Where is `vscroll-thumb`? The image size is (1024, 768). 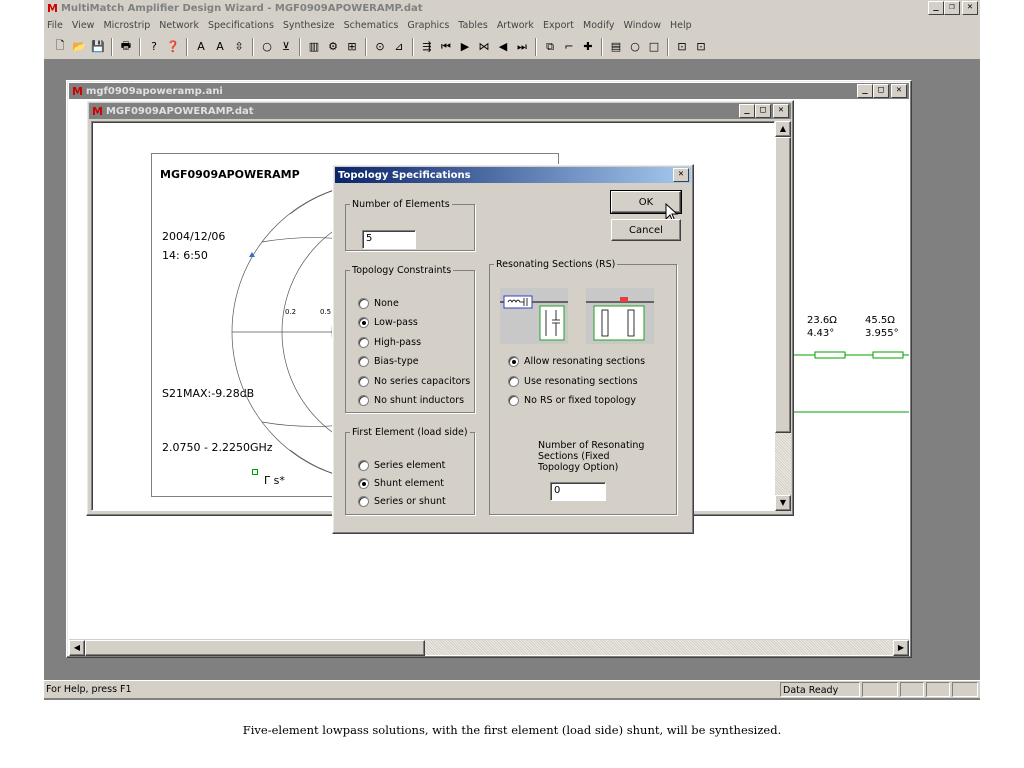
vscroll-thumb is located at coordinates (783, 285).